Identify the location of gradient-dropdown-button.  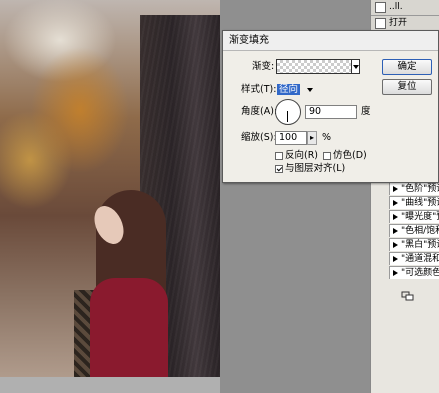
(356, 66).